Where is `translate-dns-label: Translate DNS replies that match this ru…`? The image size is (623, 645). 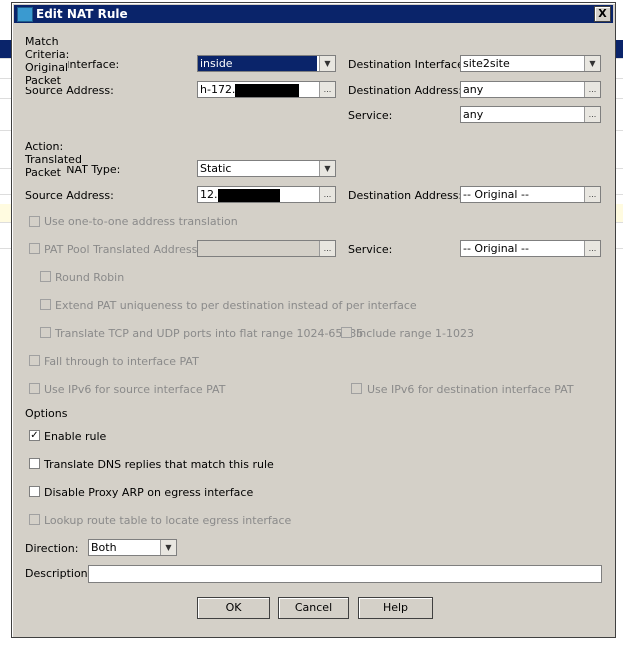 translate-dns-label: Translate DNS replies that match this ru… is located at coordinates (159, 464).